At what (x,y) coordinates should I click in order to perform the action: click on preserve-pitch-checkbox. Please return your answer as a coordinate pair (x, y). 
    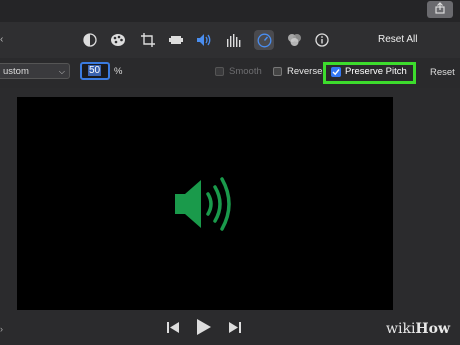
    Looking at the image, I should click on (336, 72).